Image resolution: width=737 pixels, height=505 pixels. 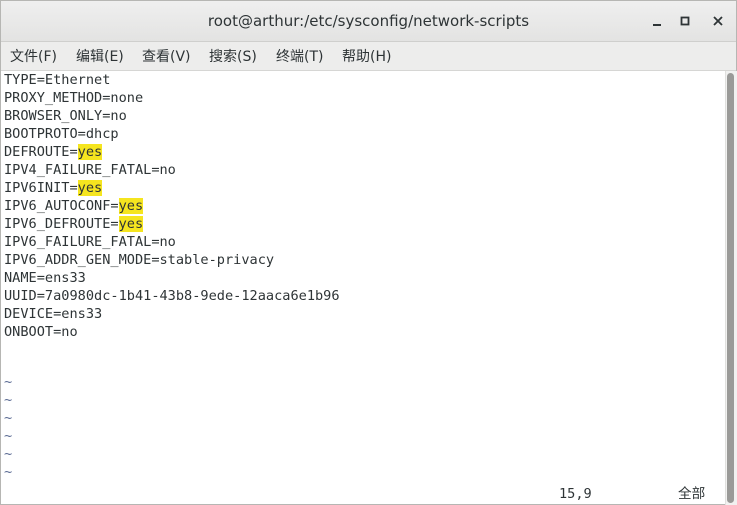 I want to click on config-key: IPV4_FAILURE_FATAL=, so click(x=82, y=170).